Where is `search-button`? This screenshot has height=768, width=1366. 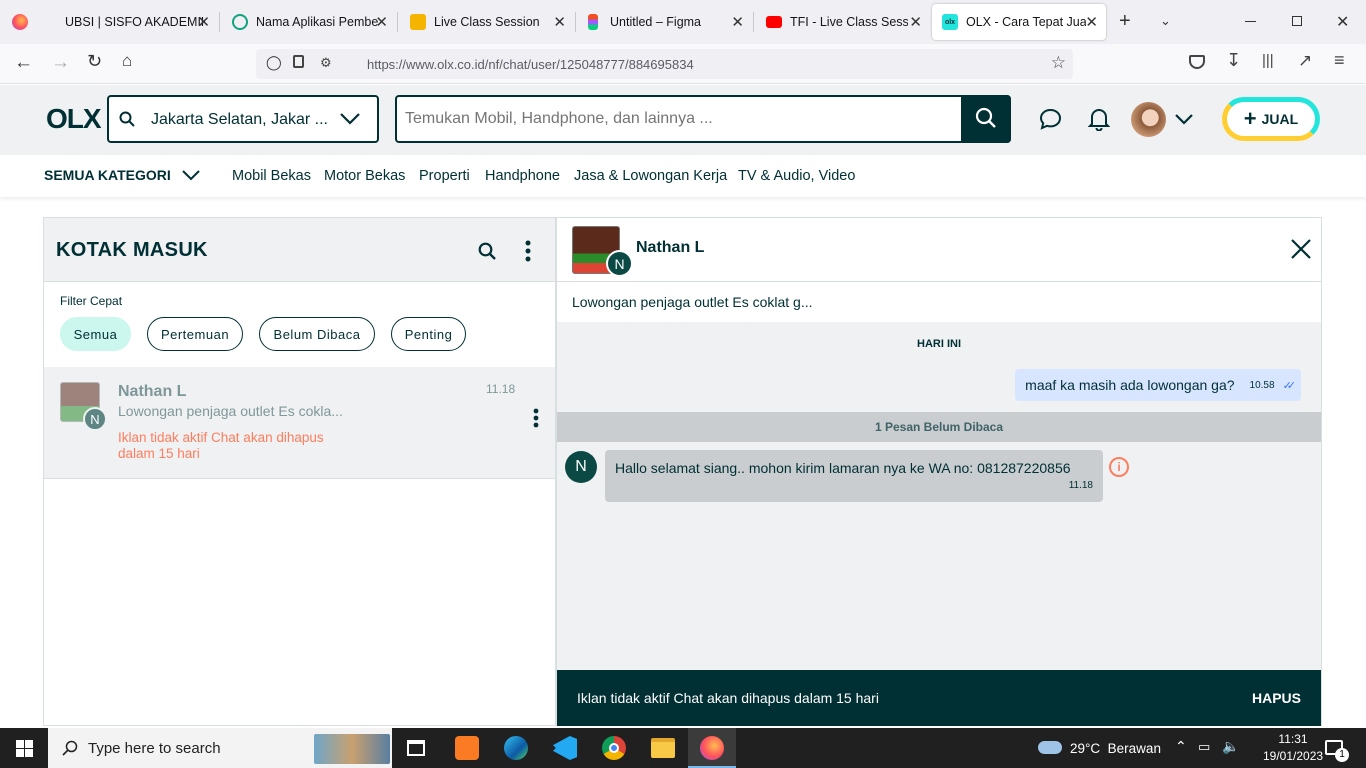 search-button is located at coordinates (986, 119).